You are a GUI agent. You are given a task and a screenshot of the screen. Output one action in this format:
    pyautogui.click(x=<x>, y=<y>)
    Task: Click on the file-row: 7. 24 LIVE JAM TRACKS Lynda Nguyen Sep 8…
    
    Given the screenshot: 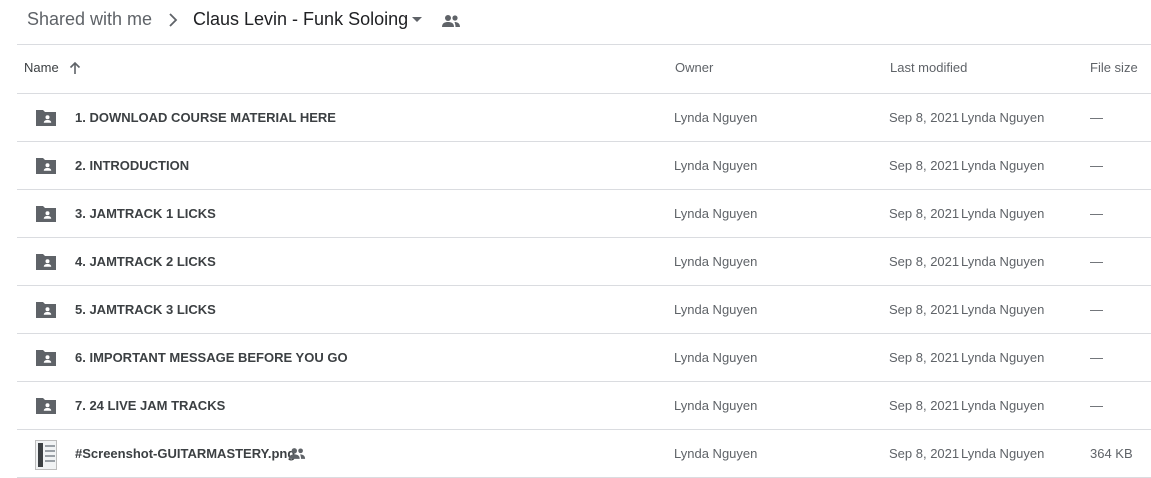 What is the action you would take?
    pyautogui.click(x=584, y=406)
    